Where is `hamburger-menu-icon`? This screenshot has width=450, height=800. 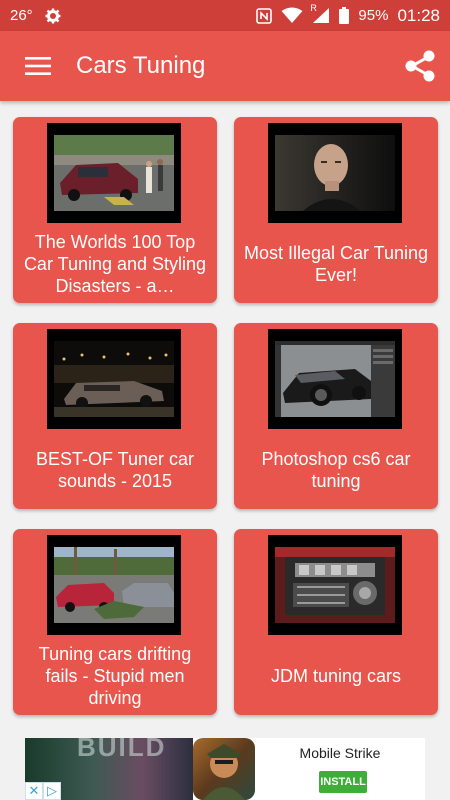
hamburger-menu-icon is located at coordinates (38, 66).